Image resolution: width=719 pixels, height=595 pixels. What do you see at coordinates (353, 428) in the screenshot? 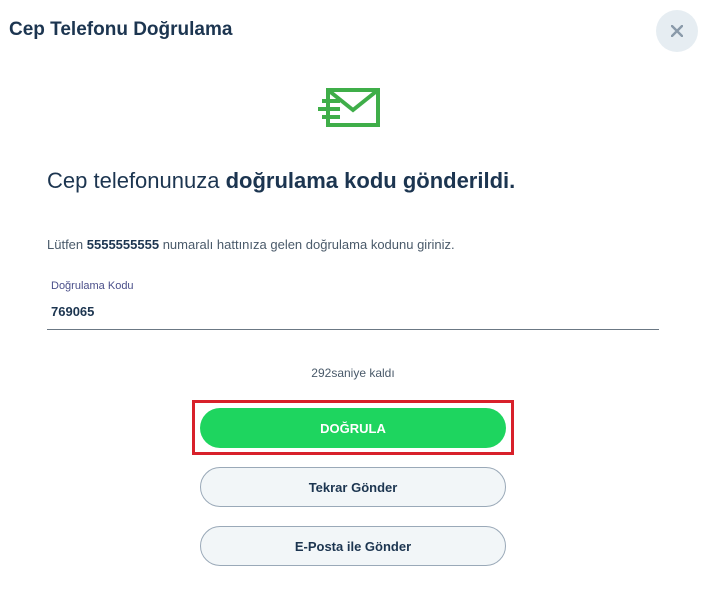
I see `verify-button: DOĞRULA` at bounding box center [353, 428].